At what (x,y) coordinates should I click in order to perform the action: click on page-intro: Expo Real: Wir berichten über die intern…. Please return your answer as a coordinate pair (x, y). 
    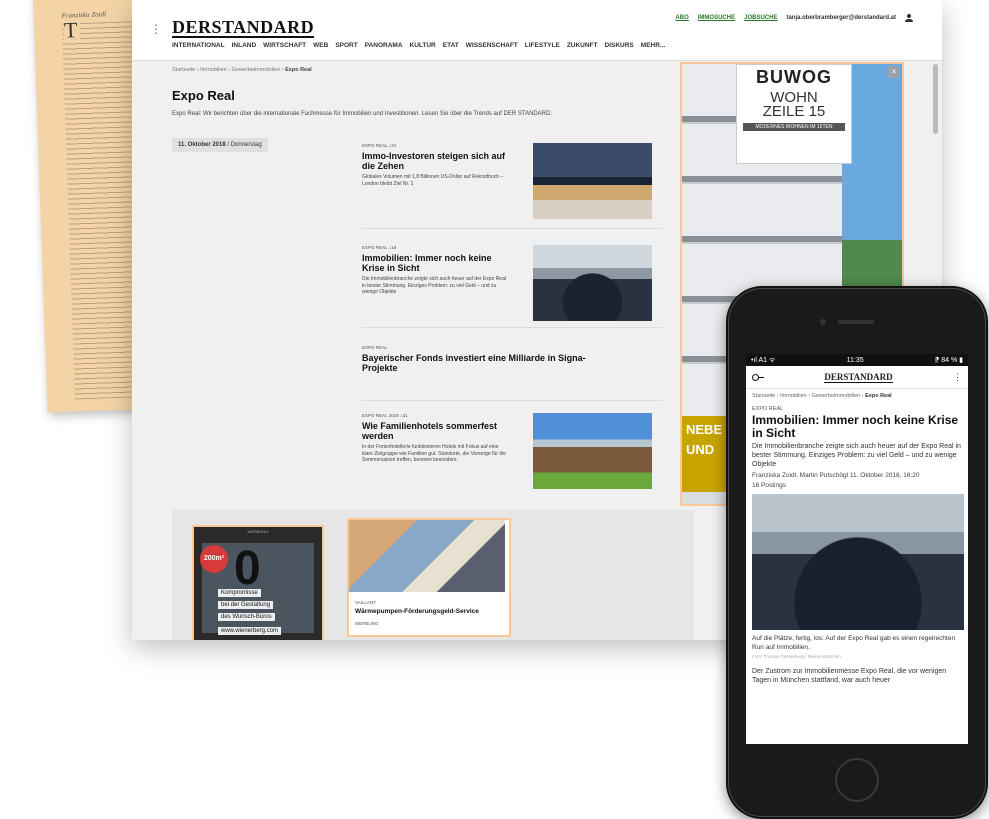
    Looking at the image, I should click on (362, 114).